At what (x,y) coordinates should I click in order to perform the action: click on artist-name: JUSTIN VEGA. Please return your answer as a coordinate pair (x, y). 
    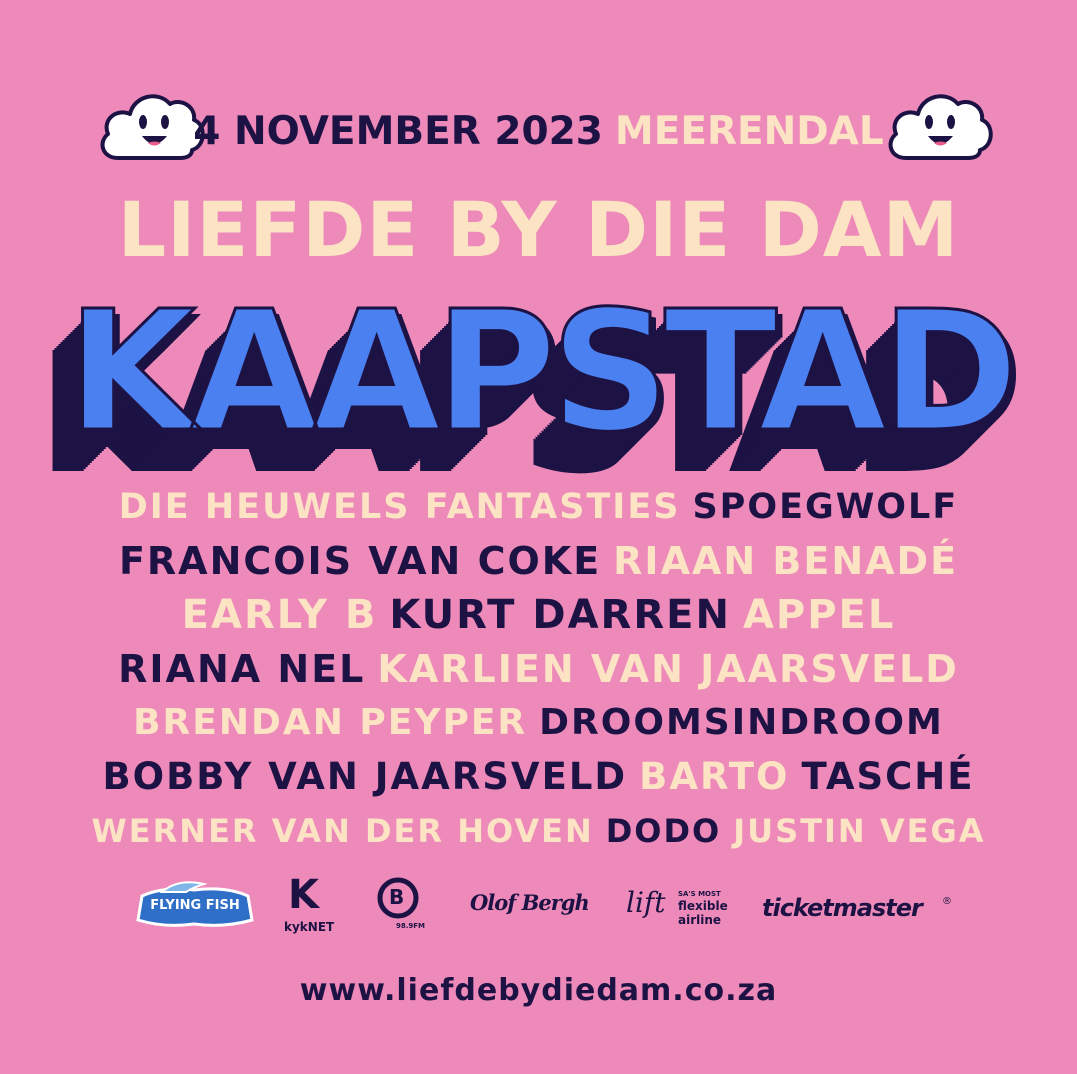
    Looking at the image, I should click on (859, 831).